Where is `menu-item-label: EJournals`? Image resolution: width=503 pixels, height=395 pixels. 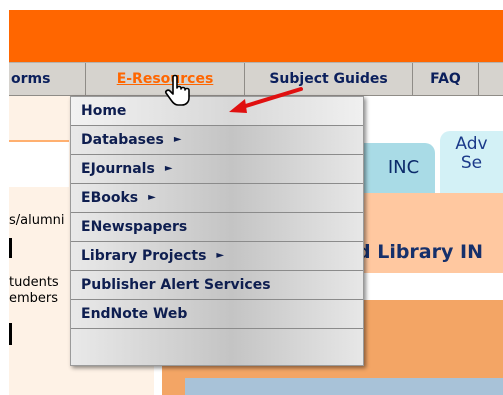 menu-item-label: EJournals is located at coordinates (118, 169).